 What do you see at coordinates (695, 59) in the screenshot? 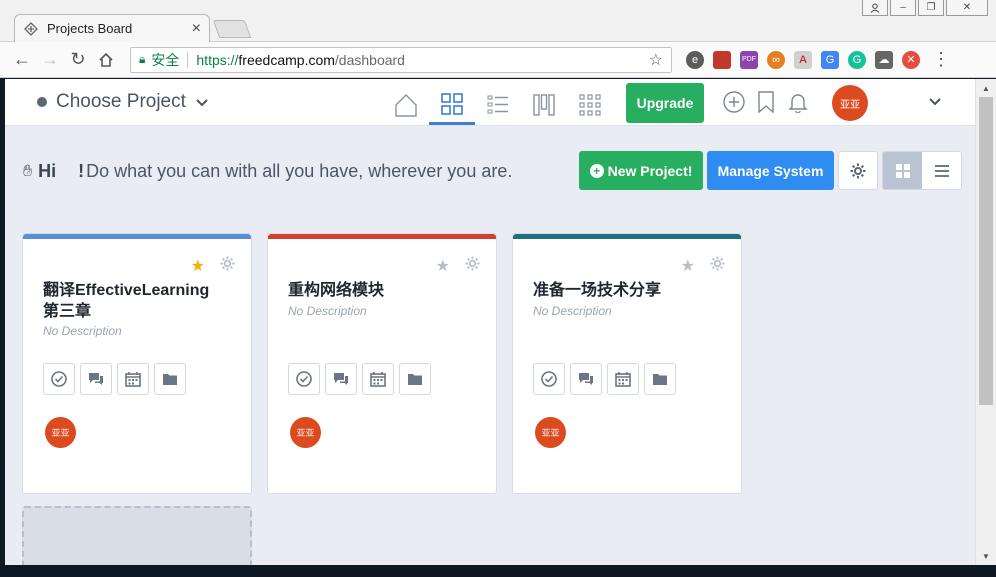
I see `evernote-icon: e` at bounding box center [695, 59].